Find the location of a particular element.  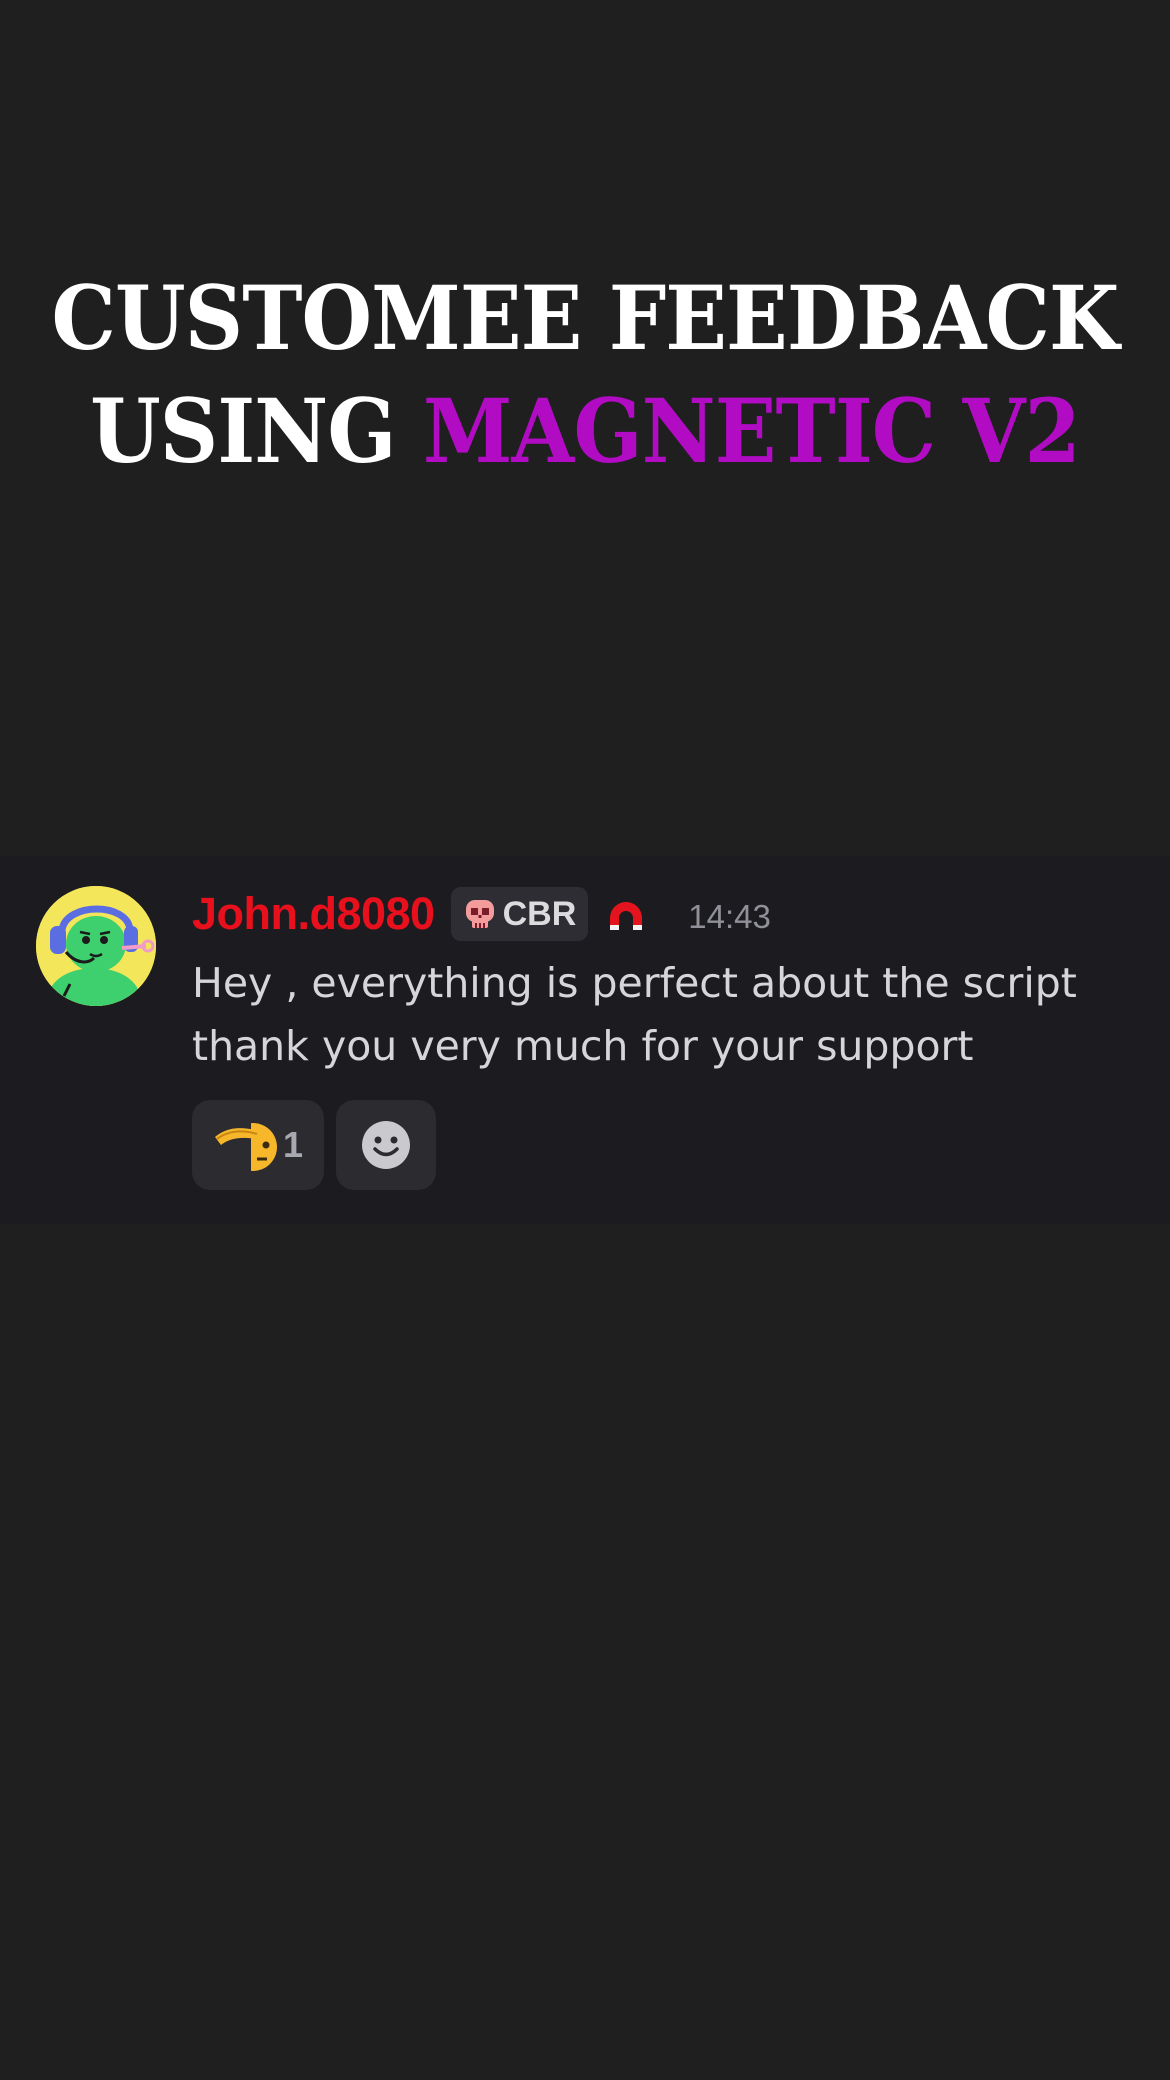

avatar-icon is located at coordinates (96, 946).